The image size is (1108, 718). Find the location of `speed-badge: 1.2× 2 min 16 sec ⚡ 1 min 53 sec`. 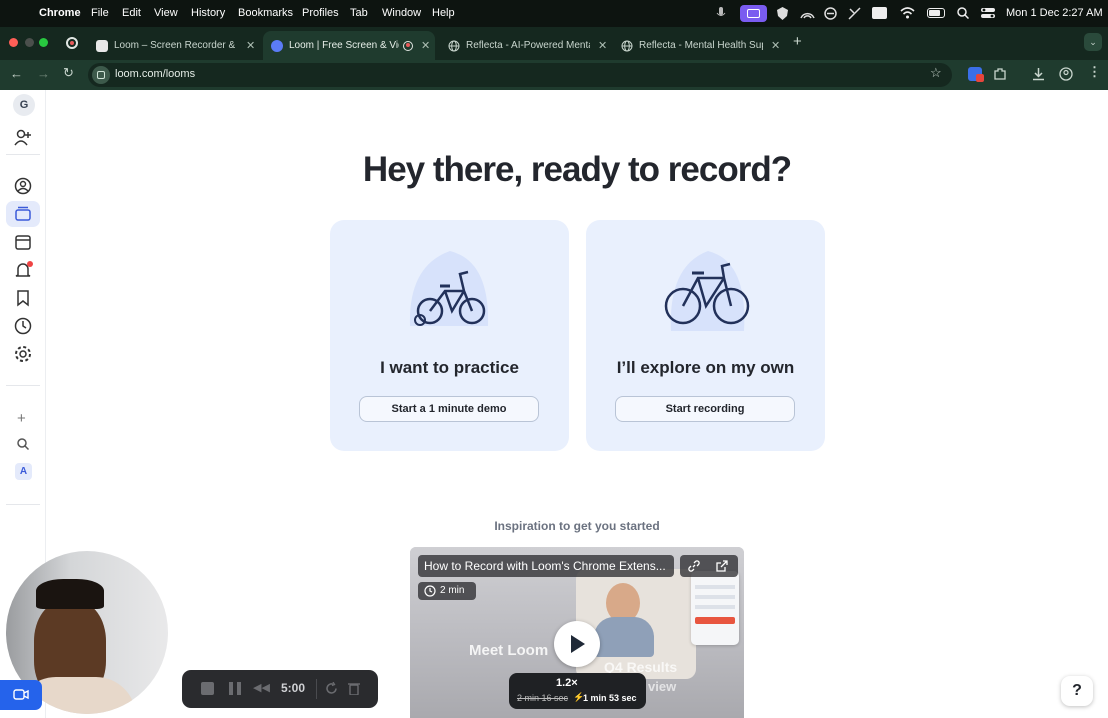

speed-badge: 1.2× 2 min 16 sec ⚡ 1 min 53 sec is located at coordinates (577, 691).